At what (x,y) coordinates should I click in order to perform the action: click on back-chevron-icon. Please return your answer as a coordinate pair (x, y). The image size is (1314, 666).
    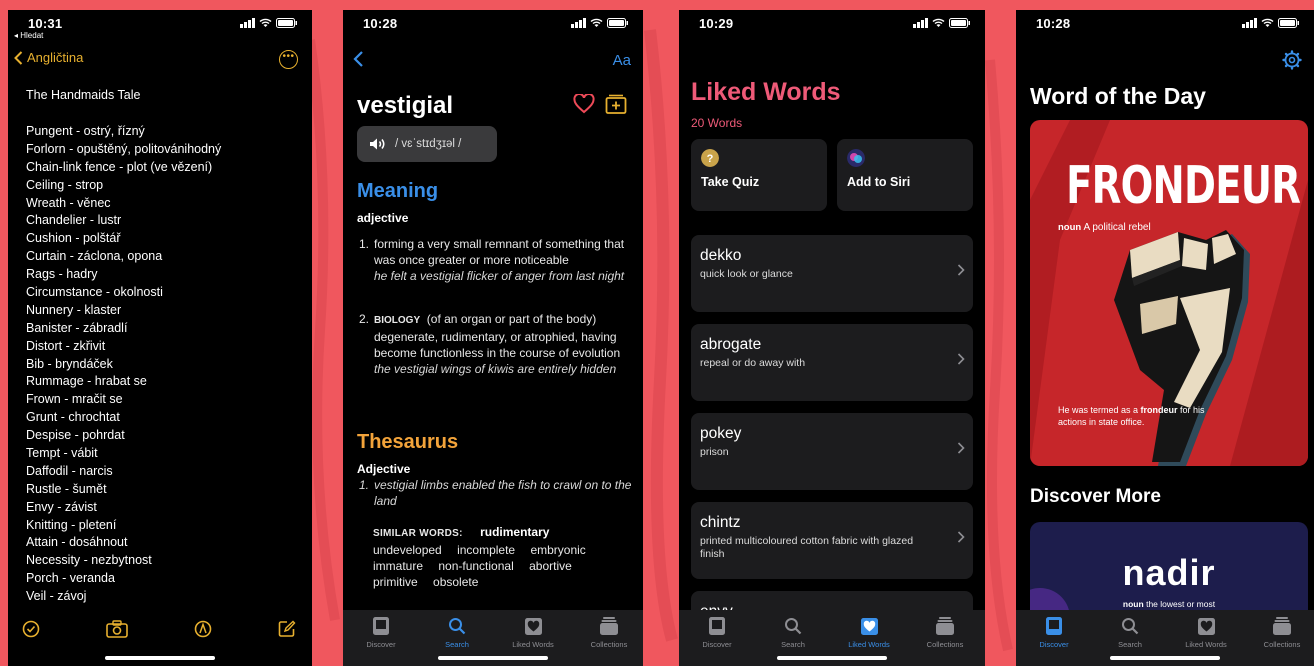
    Looking at the image, I should click on (359, 59).